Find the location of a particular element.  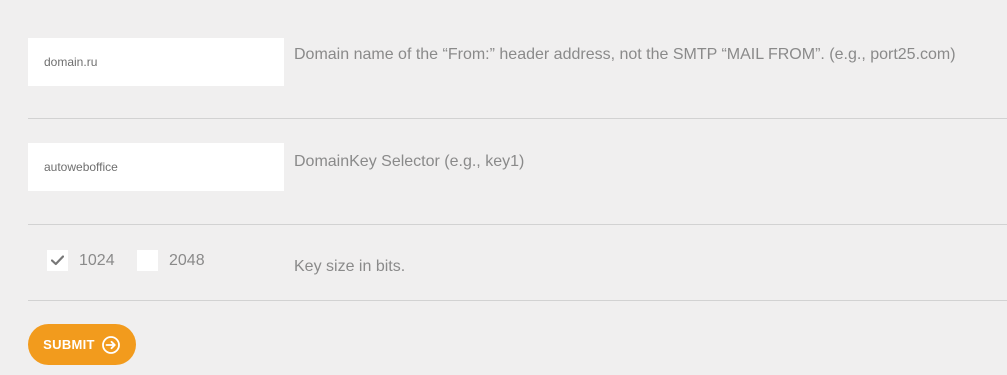

domain-input is located at coordinates (156, 62).